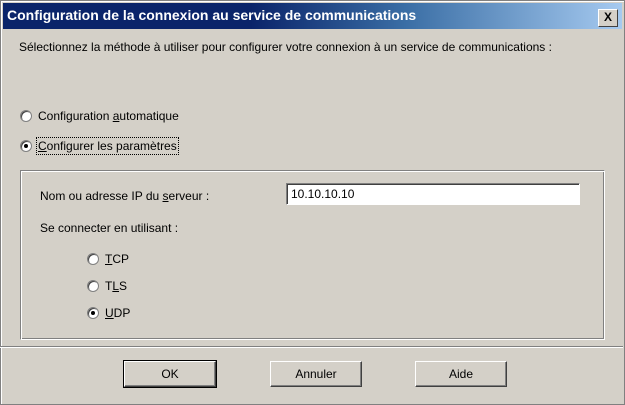 This screenshot has height=405, width=625. I want to click on radio-configure-icon, so click(26, 146).